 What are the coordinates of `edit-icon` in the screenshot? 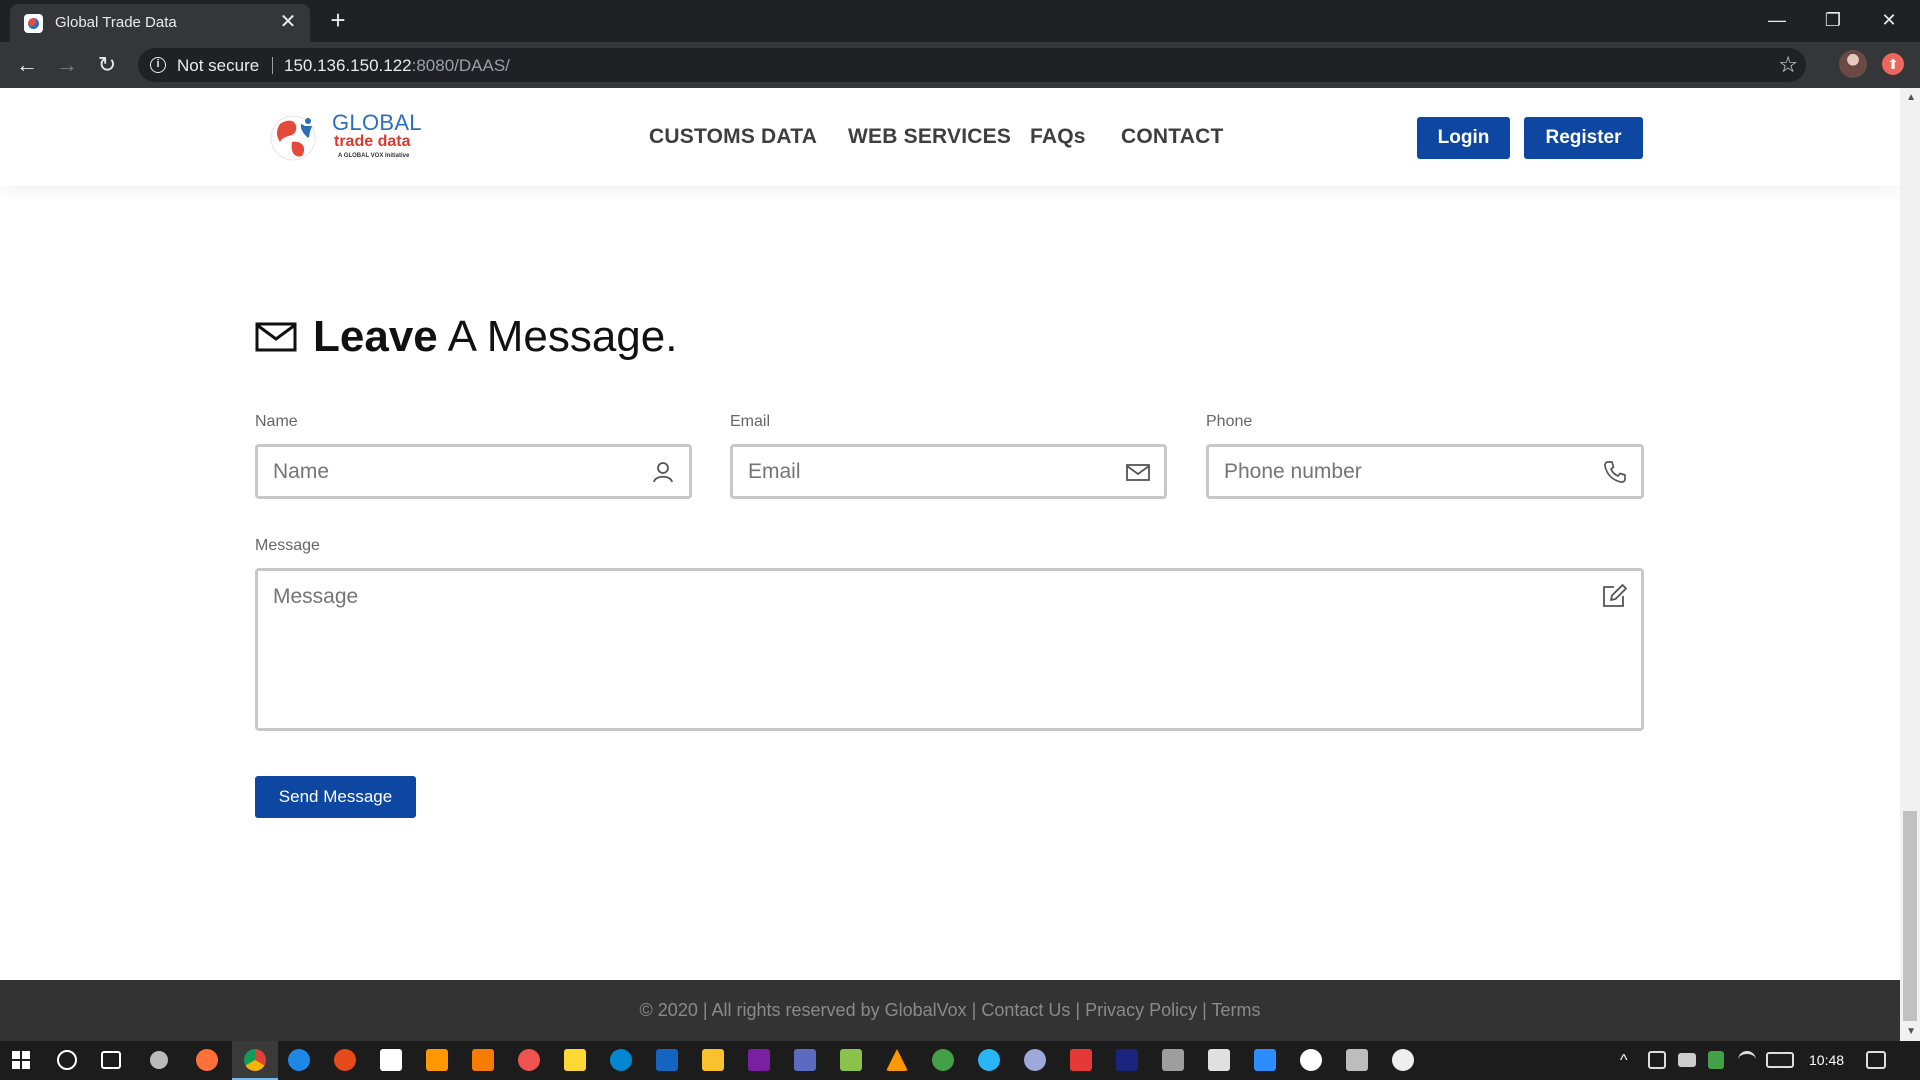 It's located at (1615, 595).